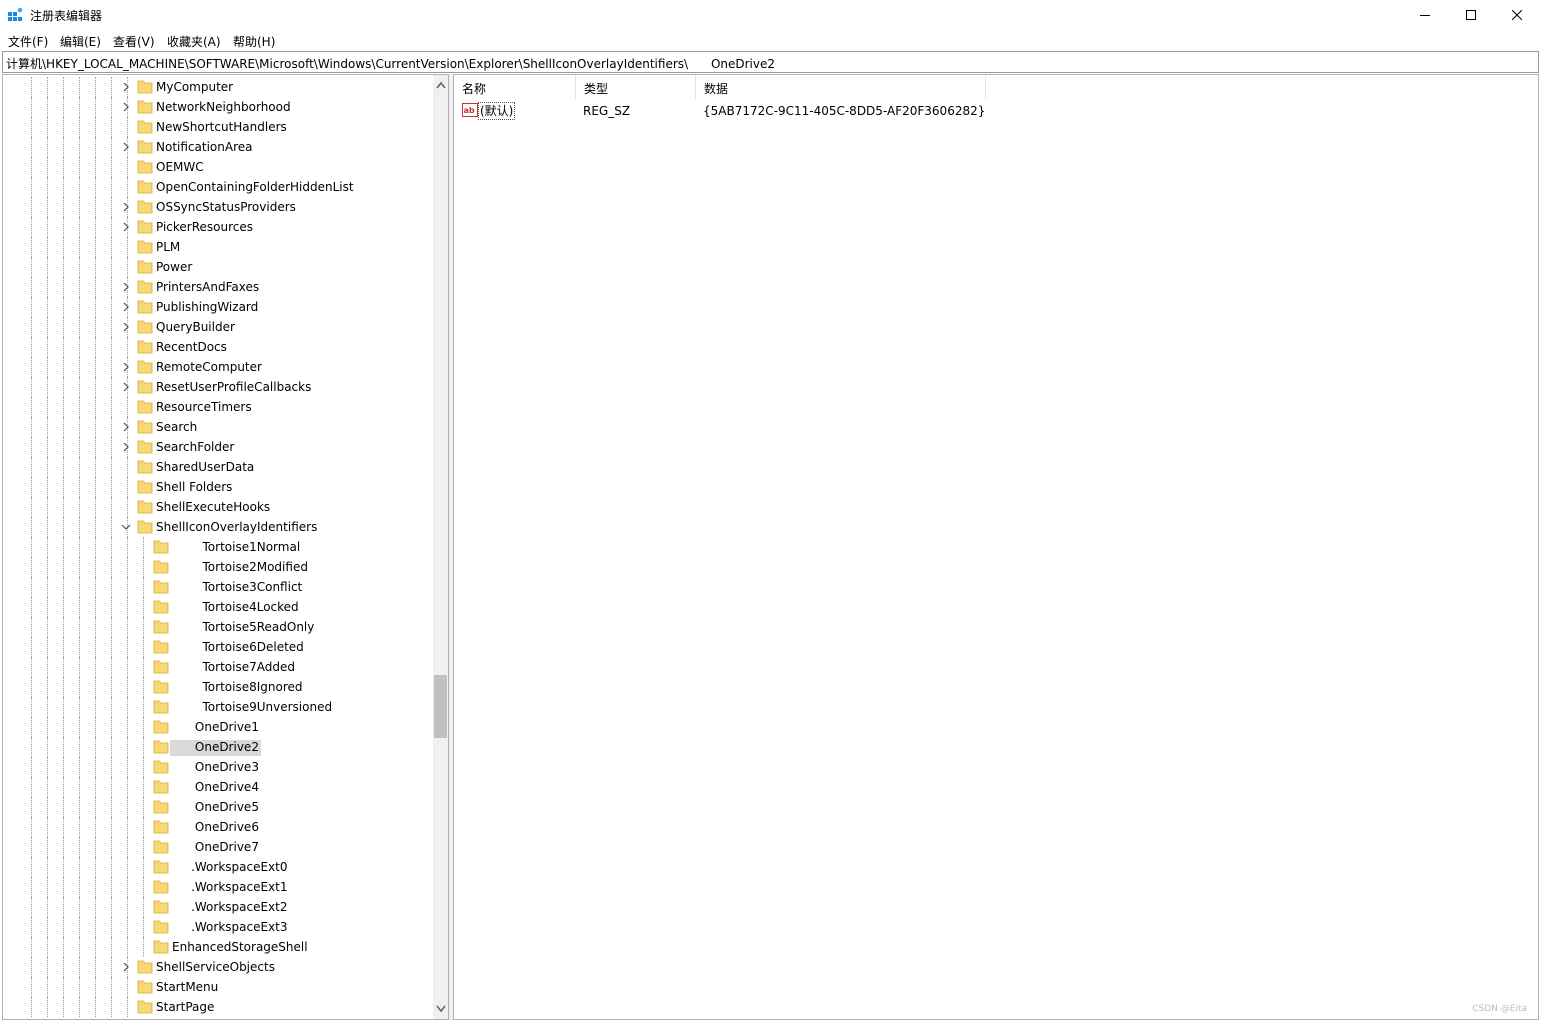 This screenshot has height=1022, width=1541. What do you see at coordinates (230, 908) in the screenshot?
I see `tree-item-label: .WorkspaceExt2` at bounding box center [230, 908].